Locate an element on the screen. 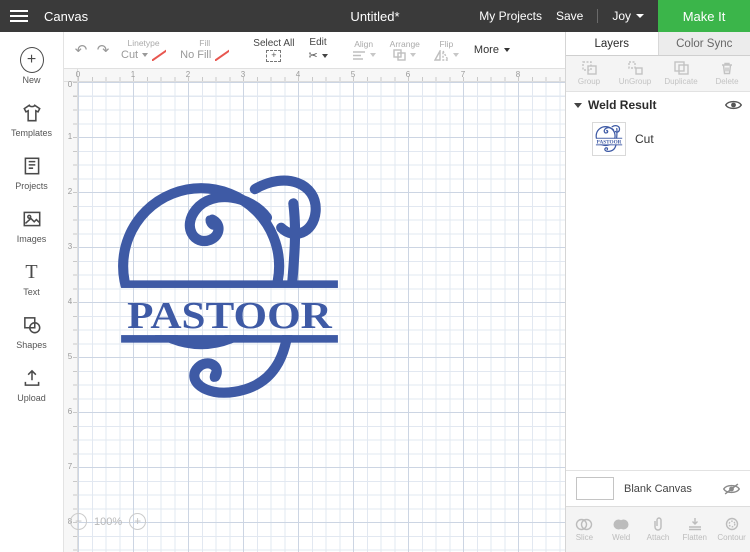  flip-icon is located at coordinates (441, 55).